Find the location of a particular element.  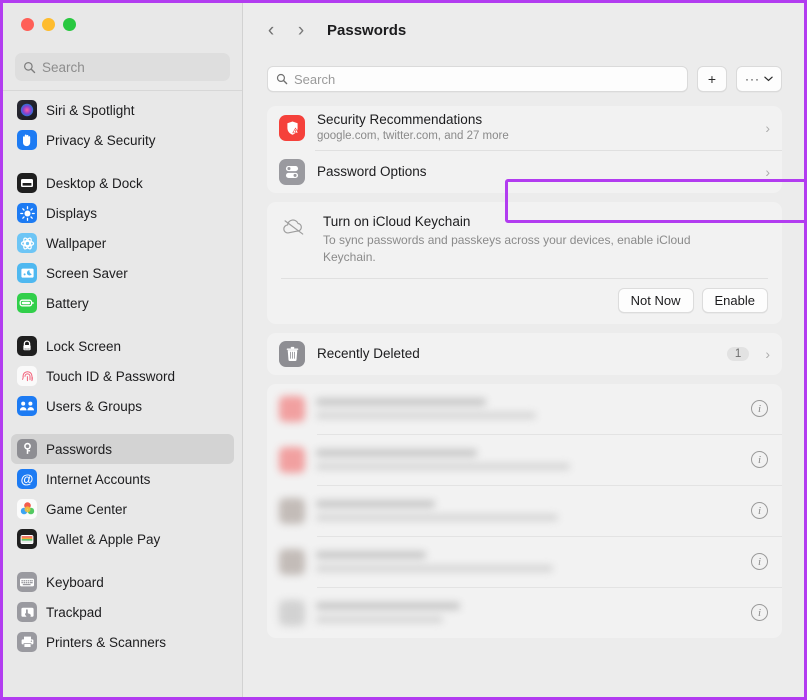

sidebar-item-siri-spotlight: Siri & Spotlight is located at coordinates (122, 110).